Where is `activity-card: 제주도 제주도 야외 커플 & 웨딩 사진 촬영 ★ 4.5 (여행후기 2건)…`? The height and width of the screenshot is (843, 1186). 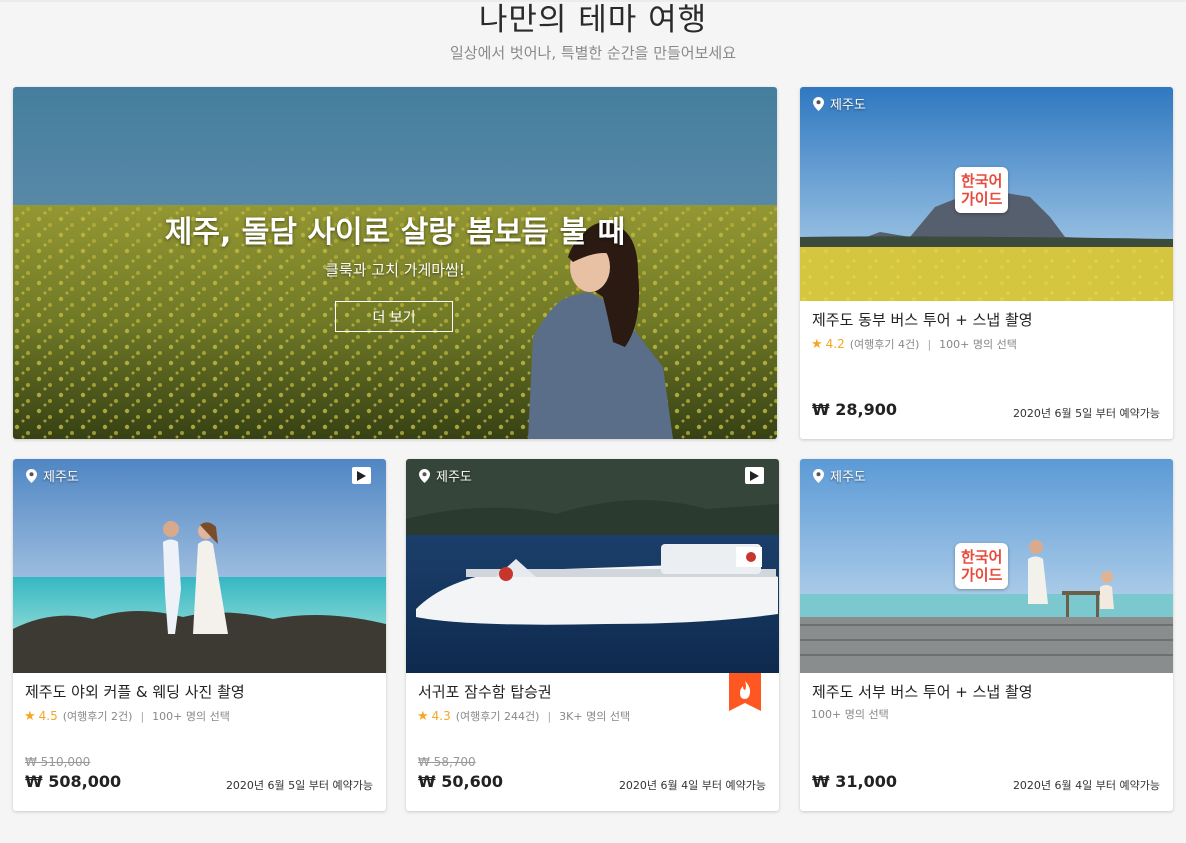
activity-card: 제주도 제주도 야외 커플 & 웨딩 사진 촬영 ★ 4.5 (여행후기 2건)… is located at coordinates (199, 635).